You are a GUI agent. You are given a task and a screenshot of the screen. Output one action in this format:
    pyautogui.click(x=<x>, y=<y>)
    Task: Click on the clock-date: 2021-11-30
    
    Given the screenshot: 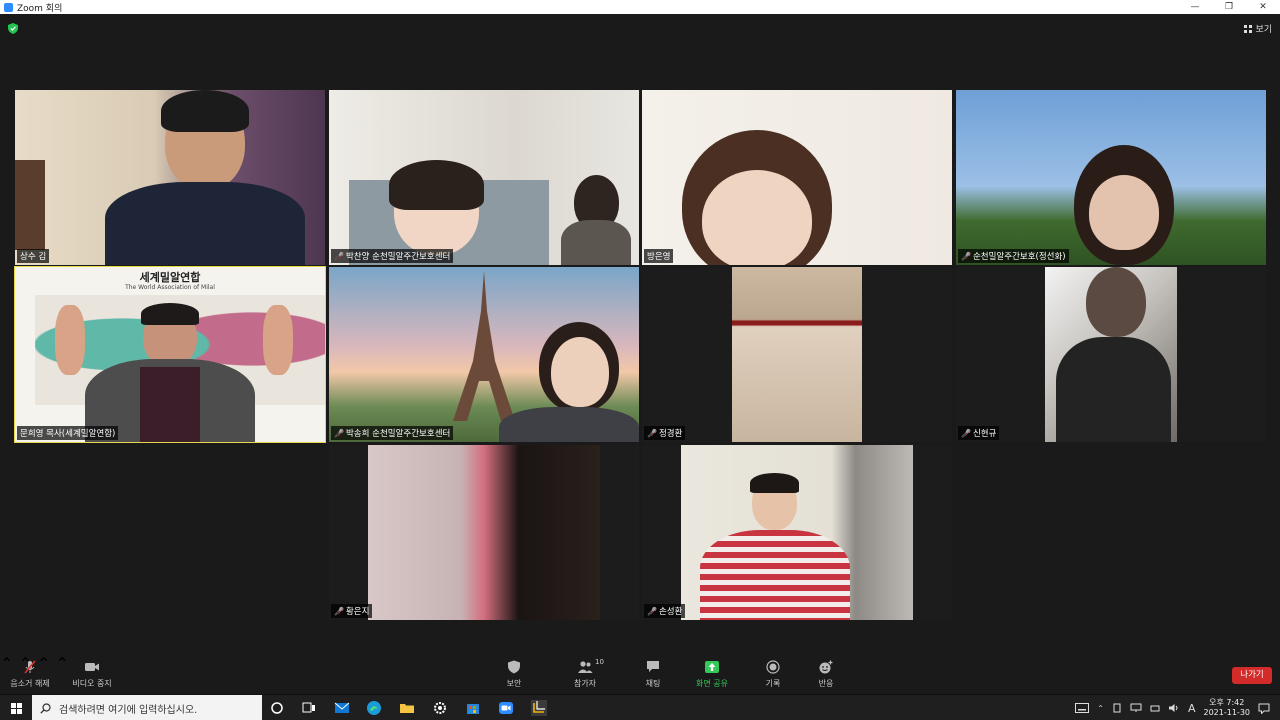 What is the action you would take?
    pyautogui.click(x=1227, y=712)
    